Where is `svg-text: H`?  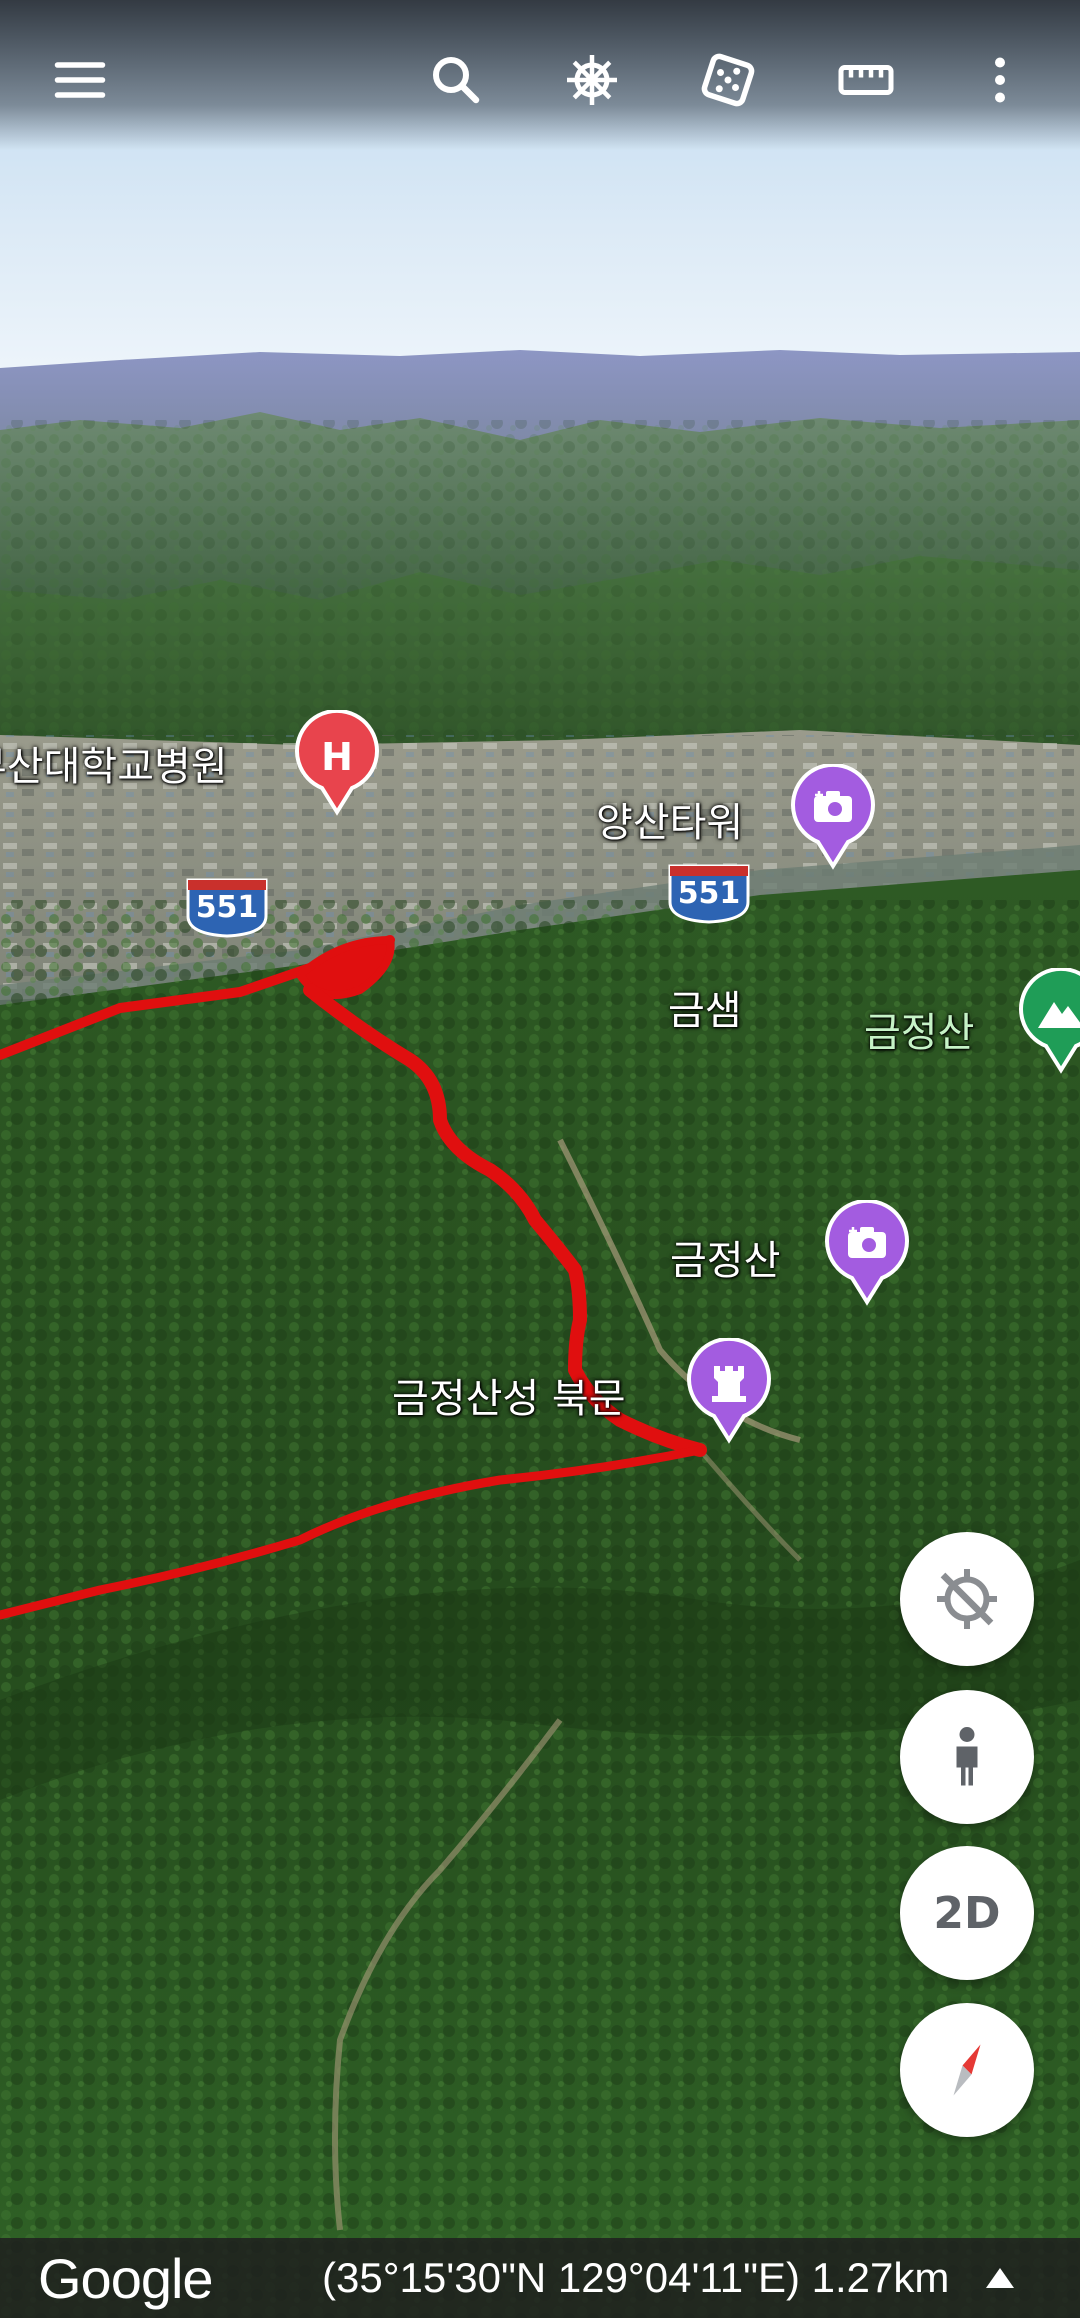 svg-text: H is located at coordinates (337, 757).